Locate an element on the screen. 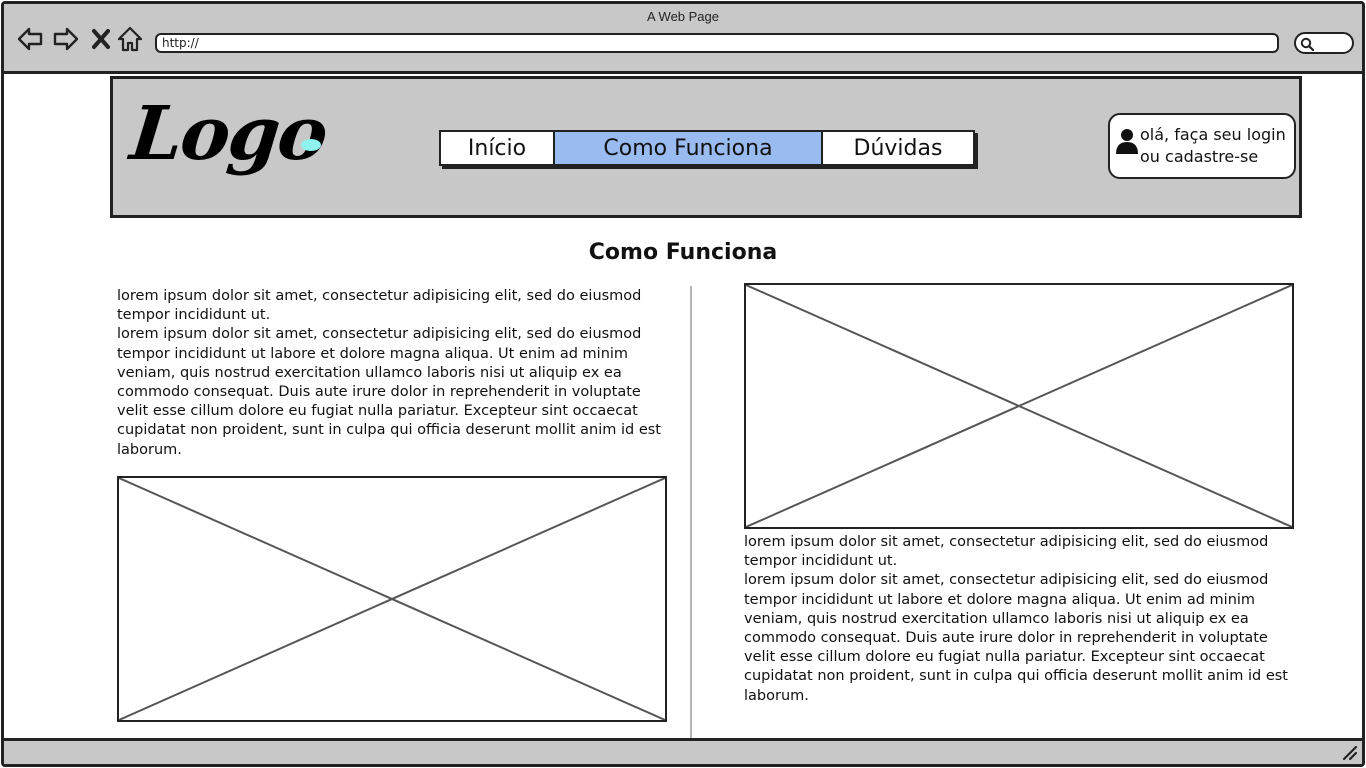 The width and height of the screenshot is (1366, 768). logo-accent-dot is located at coordinates (311, 145).